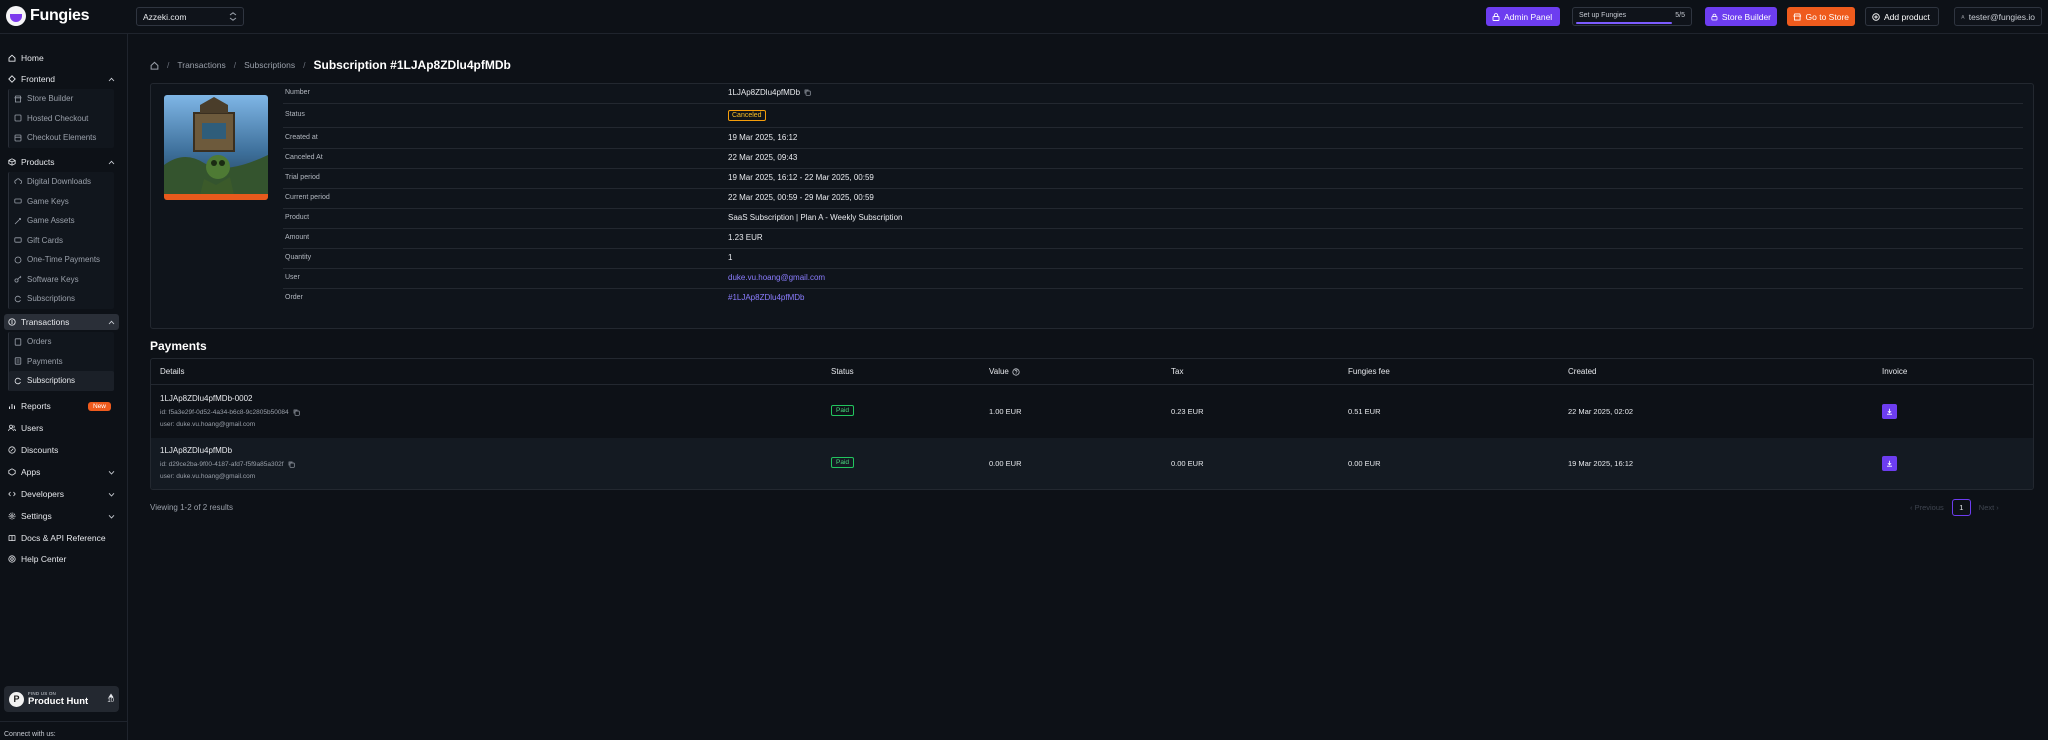 Image resolution: width=2048 pixels, height=740 pixels. Describe the element at coordinates (61, 428) in the screenshot. I see `sidebar-item-users: Users` at that location.